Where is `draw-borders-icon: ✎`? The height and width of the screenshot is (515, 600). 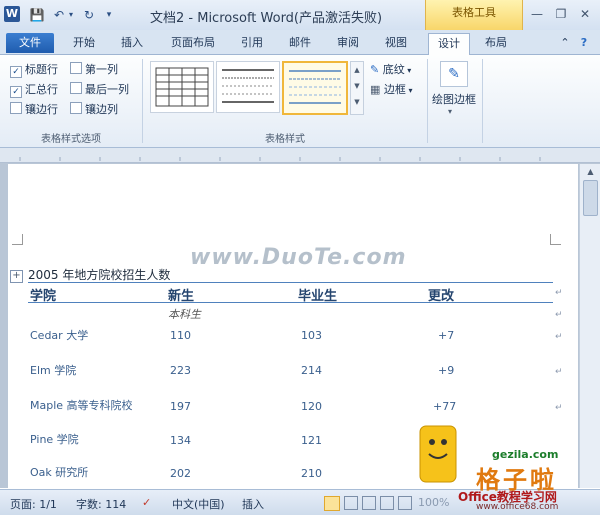
draw-borders-icon: ✎ is located at coordinates (454, 74).